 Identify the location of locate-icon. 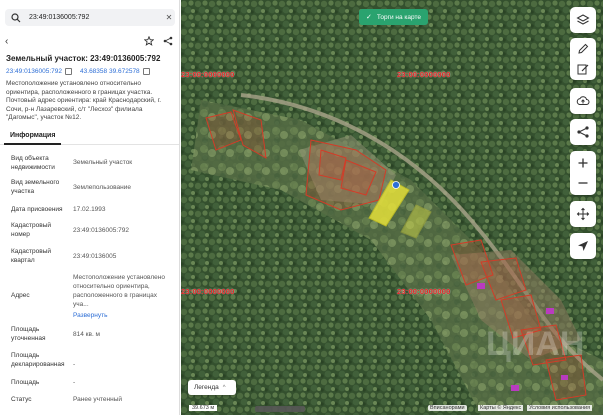
(583, 246).